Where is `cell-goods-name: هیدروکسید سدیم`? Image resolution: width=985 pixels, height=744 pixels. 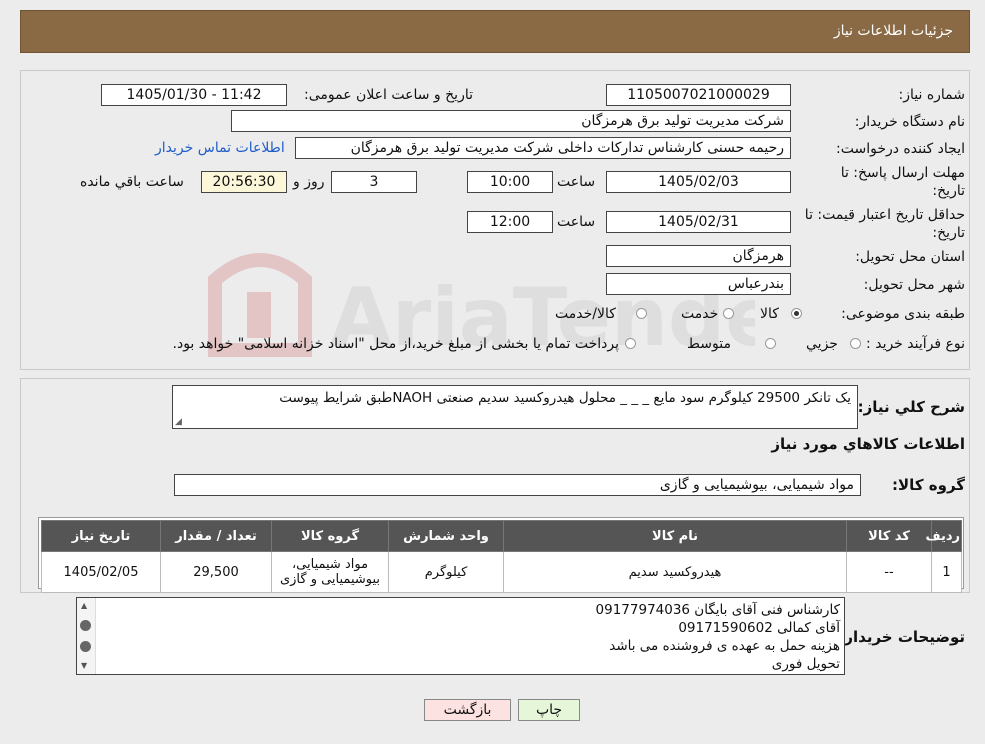 cell-goods-name: هیدروکسید سدیم is located at coordinates (675, 572).